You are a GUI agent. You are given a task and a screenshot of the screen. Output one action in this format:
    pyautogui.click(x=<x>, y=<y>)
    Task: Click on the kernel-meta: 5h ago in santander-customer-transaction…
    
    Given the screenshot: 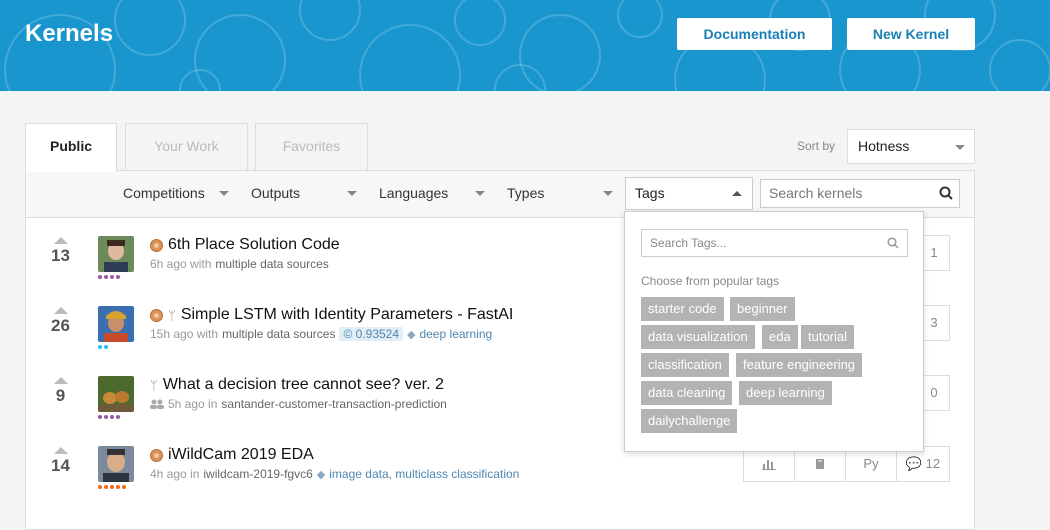 What is the action you would take?
    pyautogui.click(x=298, y=404)
    